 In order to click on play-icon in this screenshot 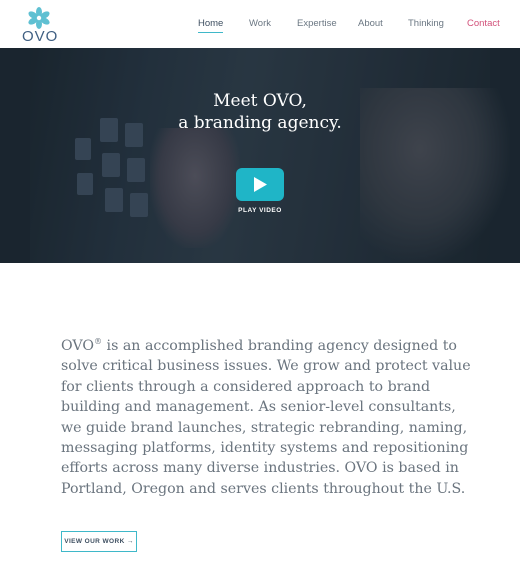, I will do `click(260, 184)`.